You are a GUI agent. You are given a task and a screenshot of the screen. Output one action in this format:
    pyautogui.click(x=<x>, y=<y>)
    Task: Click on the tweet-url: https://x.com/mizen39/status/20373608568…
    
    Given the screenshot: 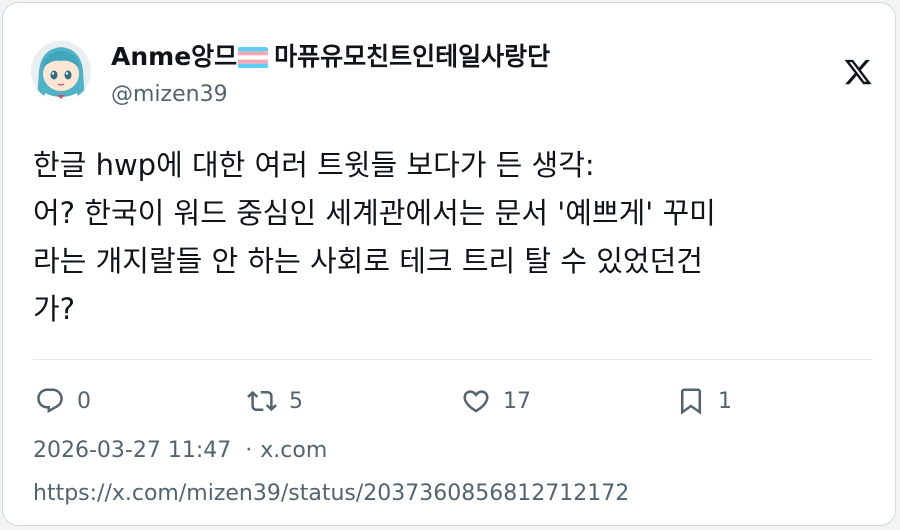 What is the action you would take?
    pyautogui.click(x=331, y=494)
    